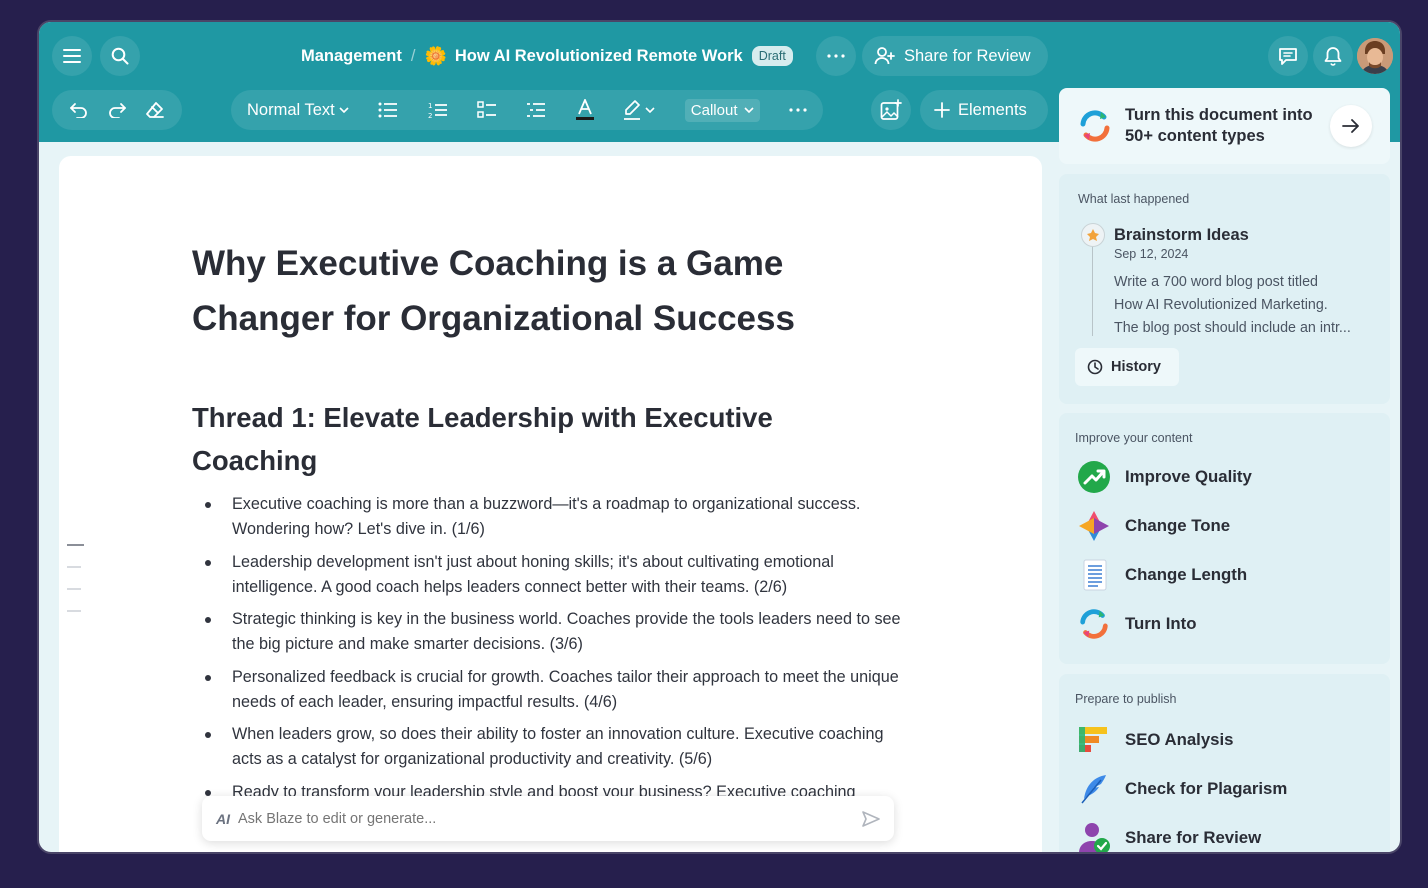 This screenshot has width=1428, height=888. I want to click on share-for-review-tool: Share for Review, so click(1169, 836).